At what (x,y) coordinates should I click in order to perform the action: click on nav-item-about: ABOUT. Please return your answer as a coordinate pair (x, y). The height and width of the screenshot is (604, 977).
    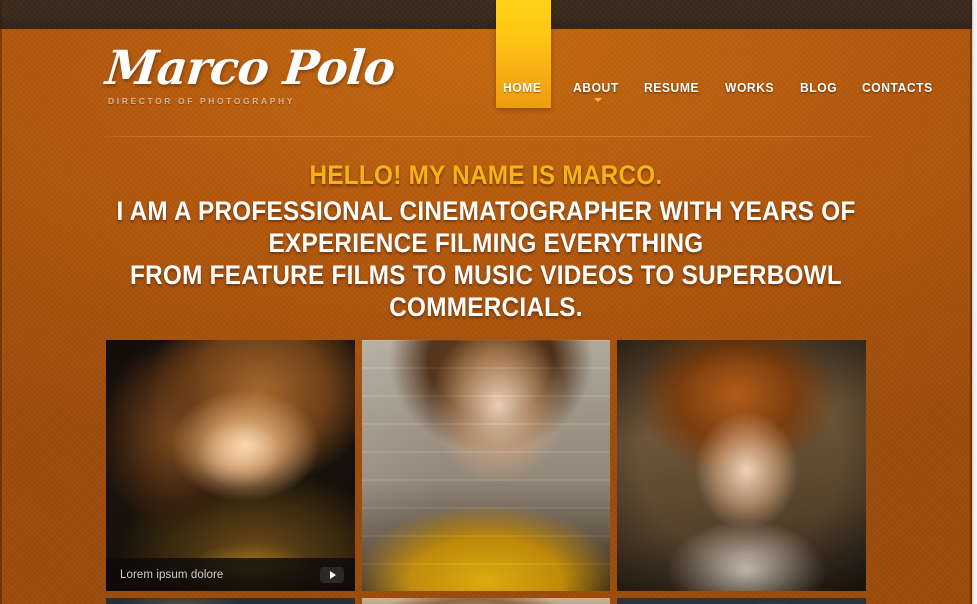
    Looking at the image, I should click on (596, 86).